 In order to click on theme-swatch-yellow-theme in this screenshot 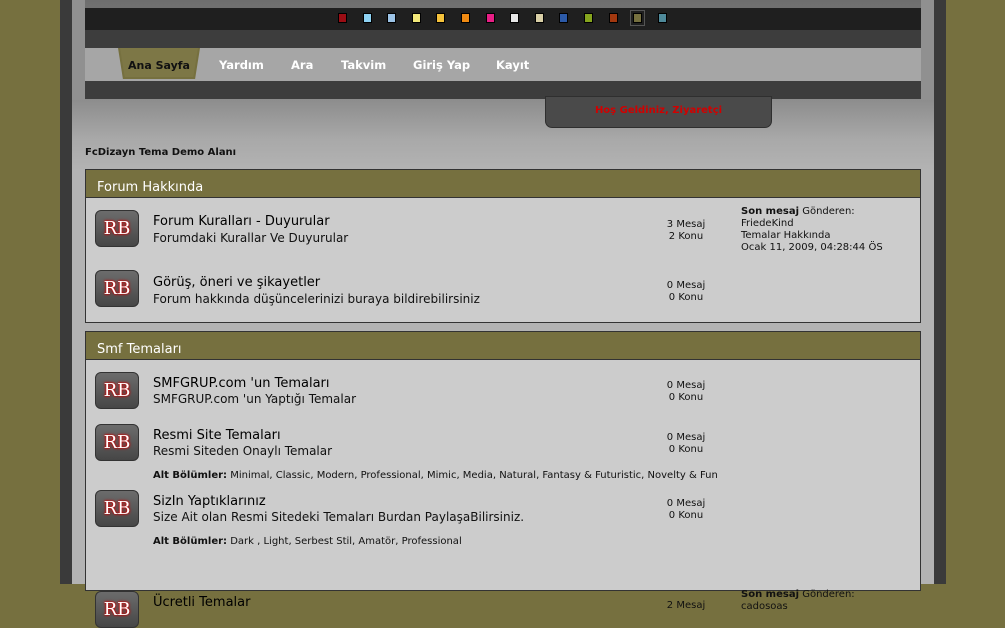, I will do `click(416, 18)`.